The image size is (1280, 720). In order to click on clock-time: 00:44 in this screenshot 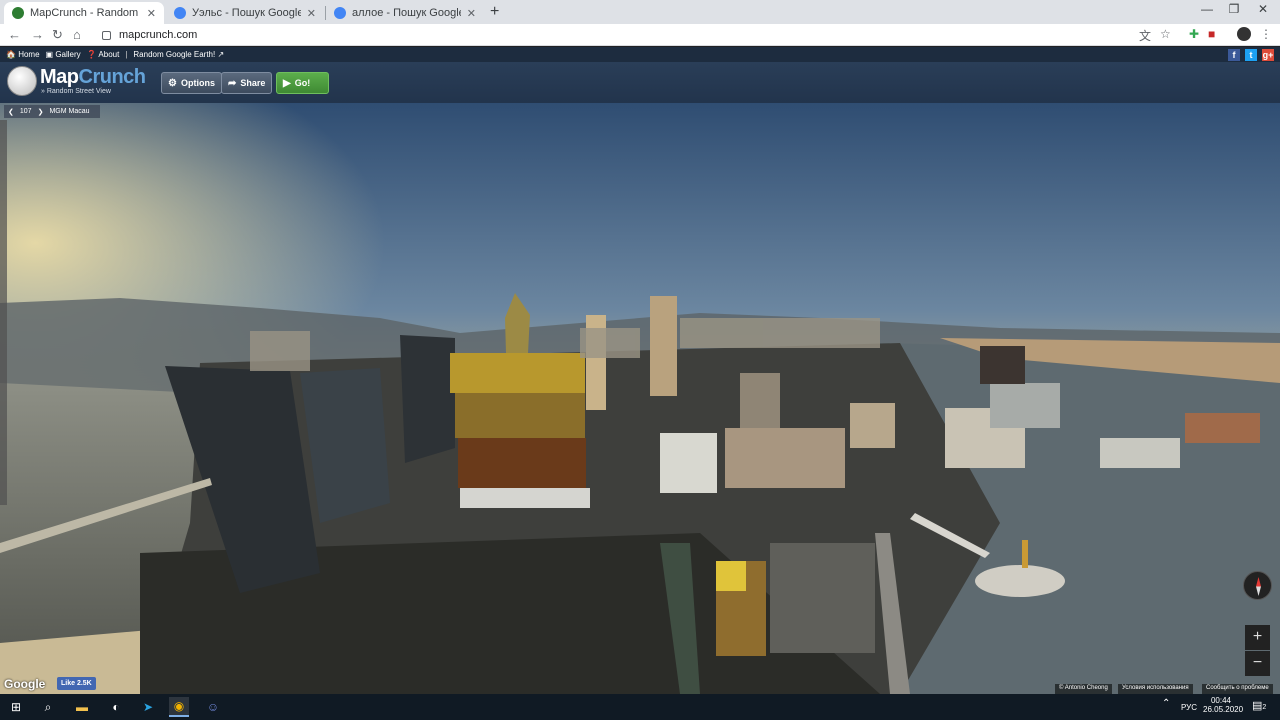, I will do `click(1221, 700)`.